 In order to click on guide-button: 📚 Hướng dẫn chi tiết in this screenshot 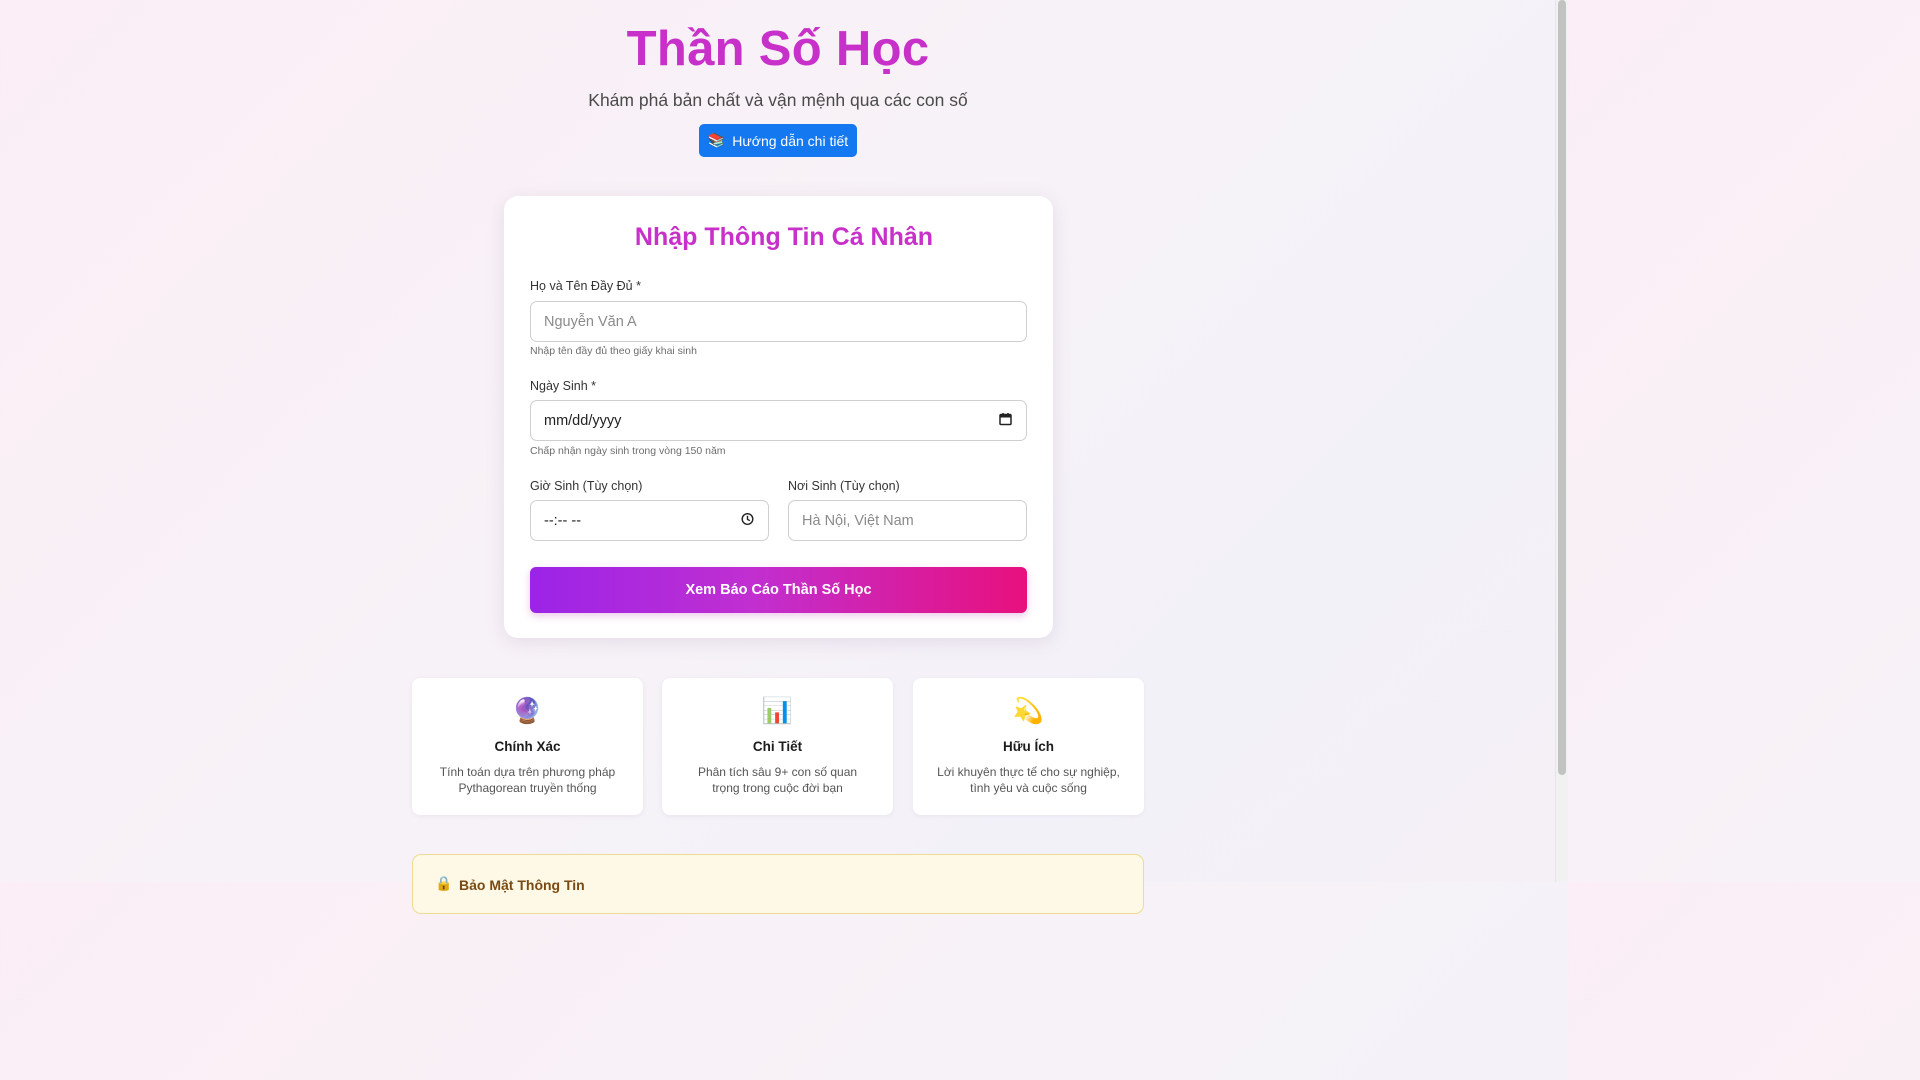, I will do `click(778, 140)`.